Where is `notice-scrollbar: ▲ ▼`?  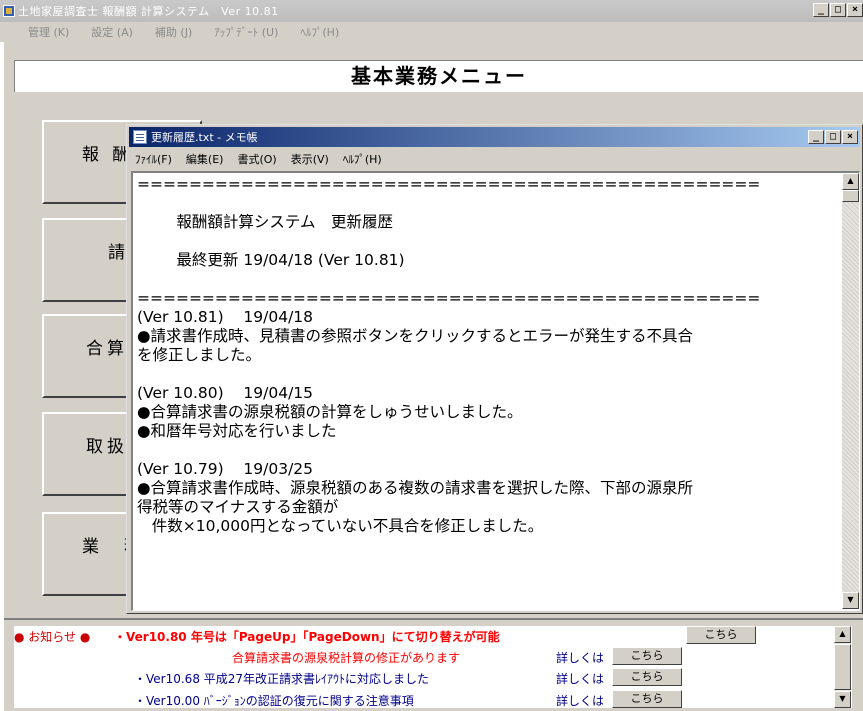
notice-scrollbar: ▲ ▼ is located at coordinates (842, 667).